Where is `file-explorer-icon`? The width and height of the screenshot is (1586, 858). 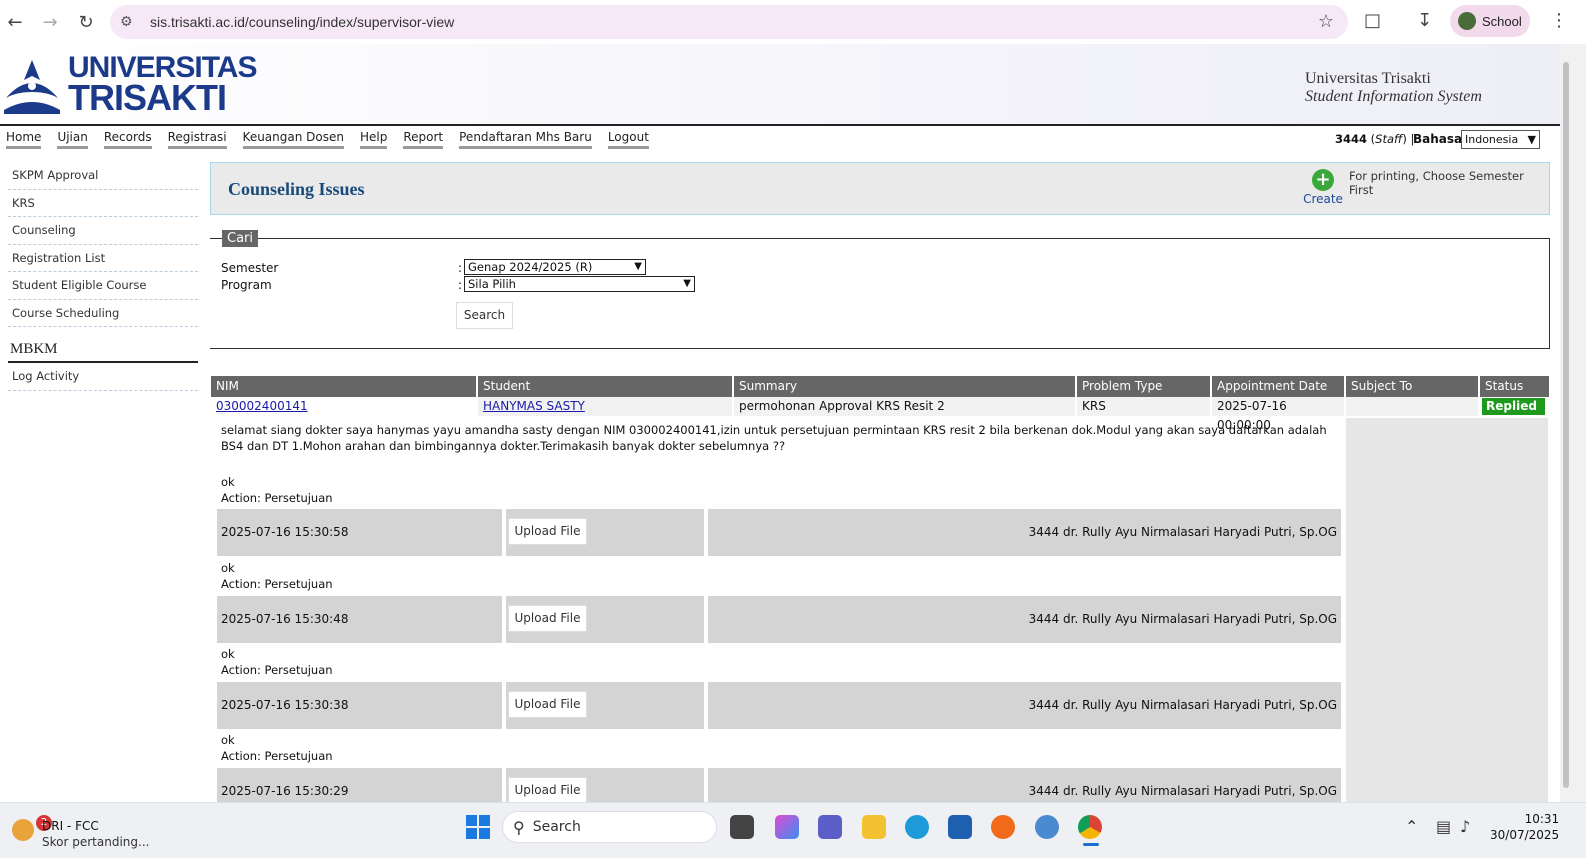
file-explorer-icon is located at coordinates (874, 827).